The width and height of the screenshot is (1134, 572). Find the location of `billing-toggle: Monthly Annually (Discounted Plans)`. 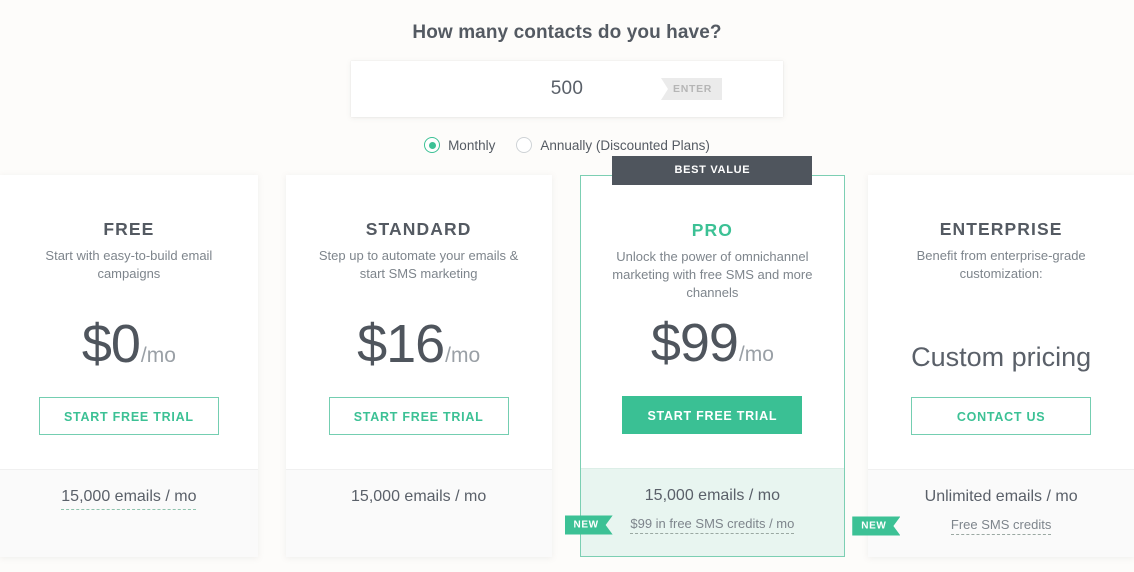

billing-toggle: Monthly Annually (Discounted Plans) is located at coordinates (567, 145).